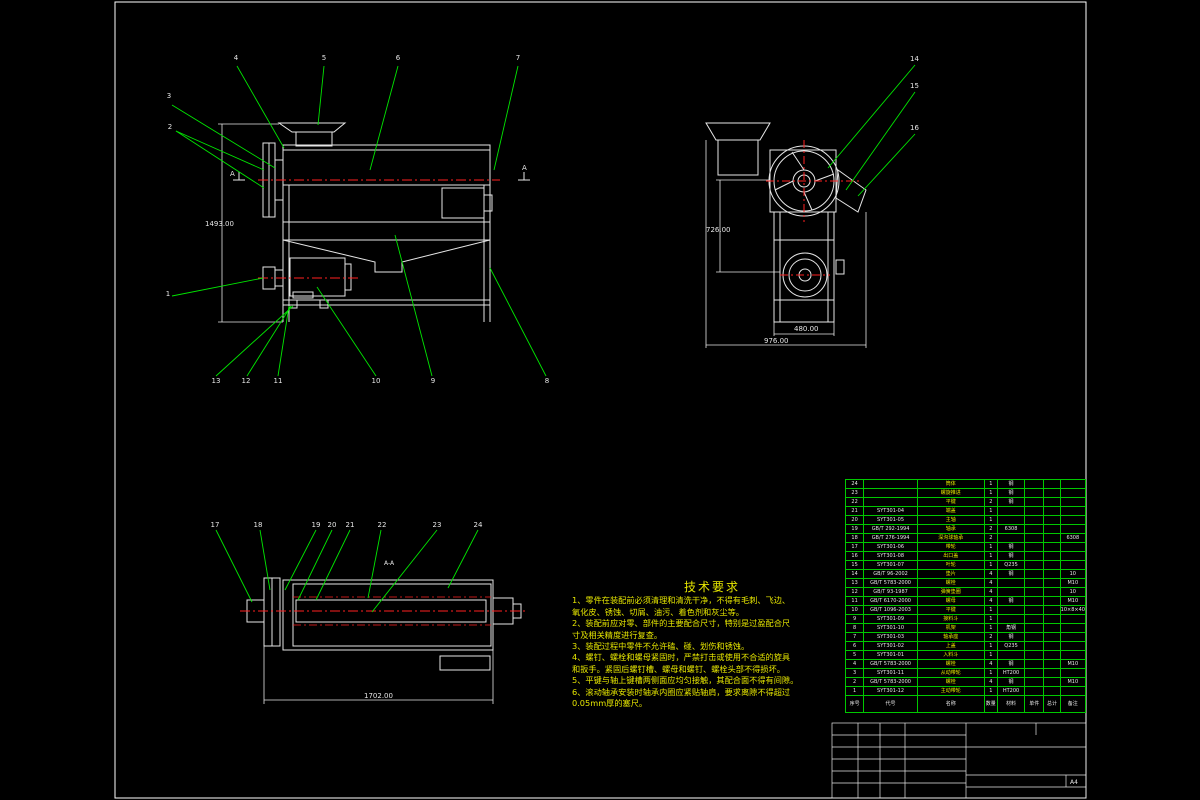 This screenshot has width=1200, height=800. What do you see at coordinates (965, 493) in the screenshot?
I see `bom-row: 23 螺旋推进 1 钢` at bounding box center [965, 493].